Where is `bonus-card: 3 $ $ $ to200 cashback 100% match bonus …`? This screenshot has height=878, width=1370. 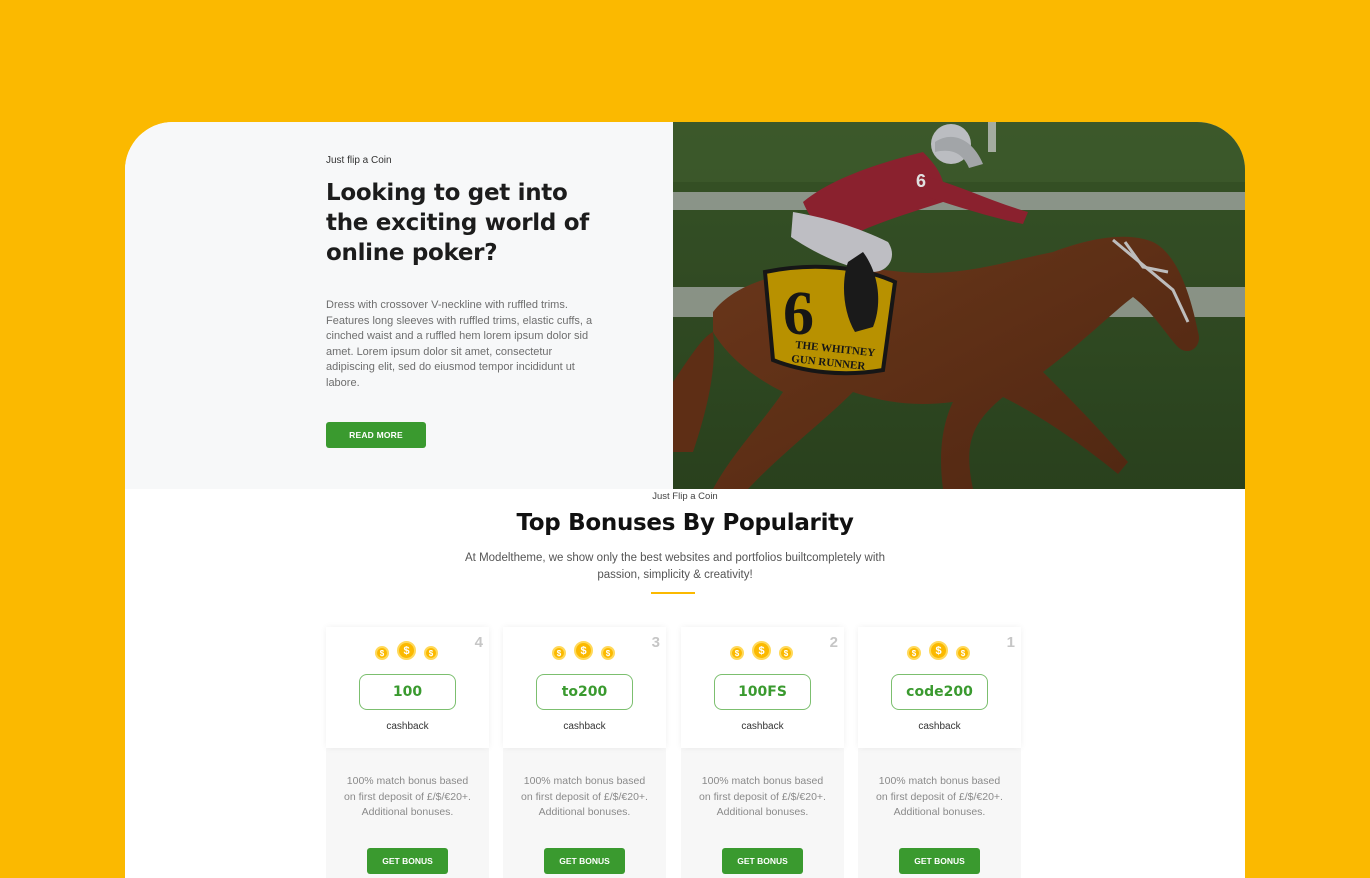
bonus-card: 3 $ $ $ to200 cashback 100% match bonus … is located at coordinates (584, 752).